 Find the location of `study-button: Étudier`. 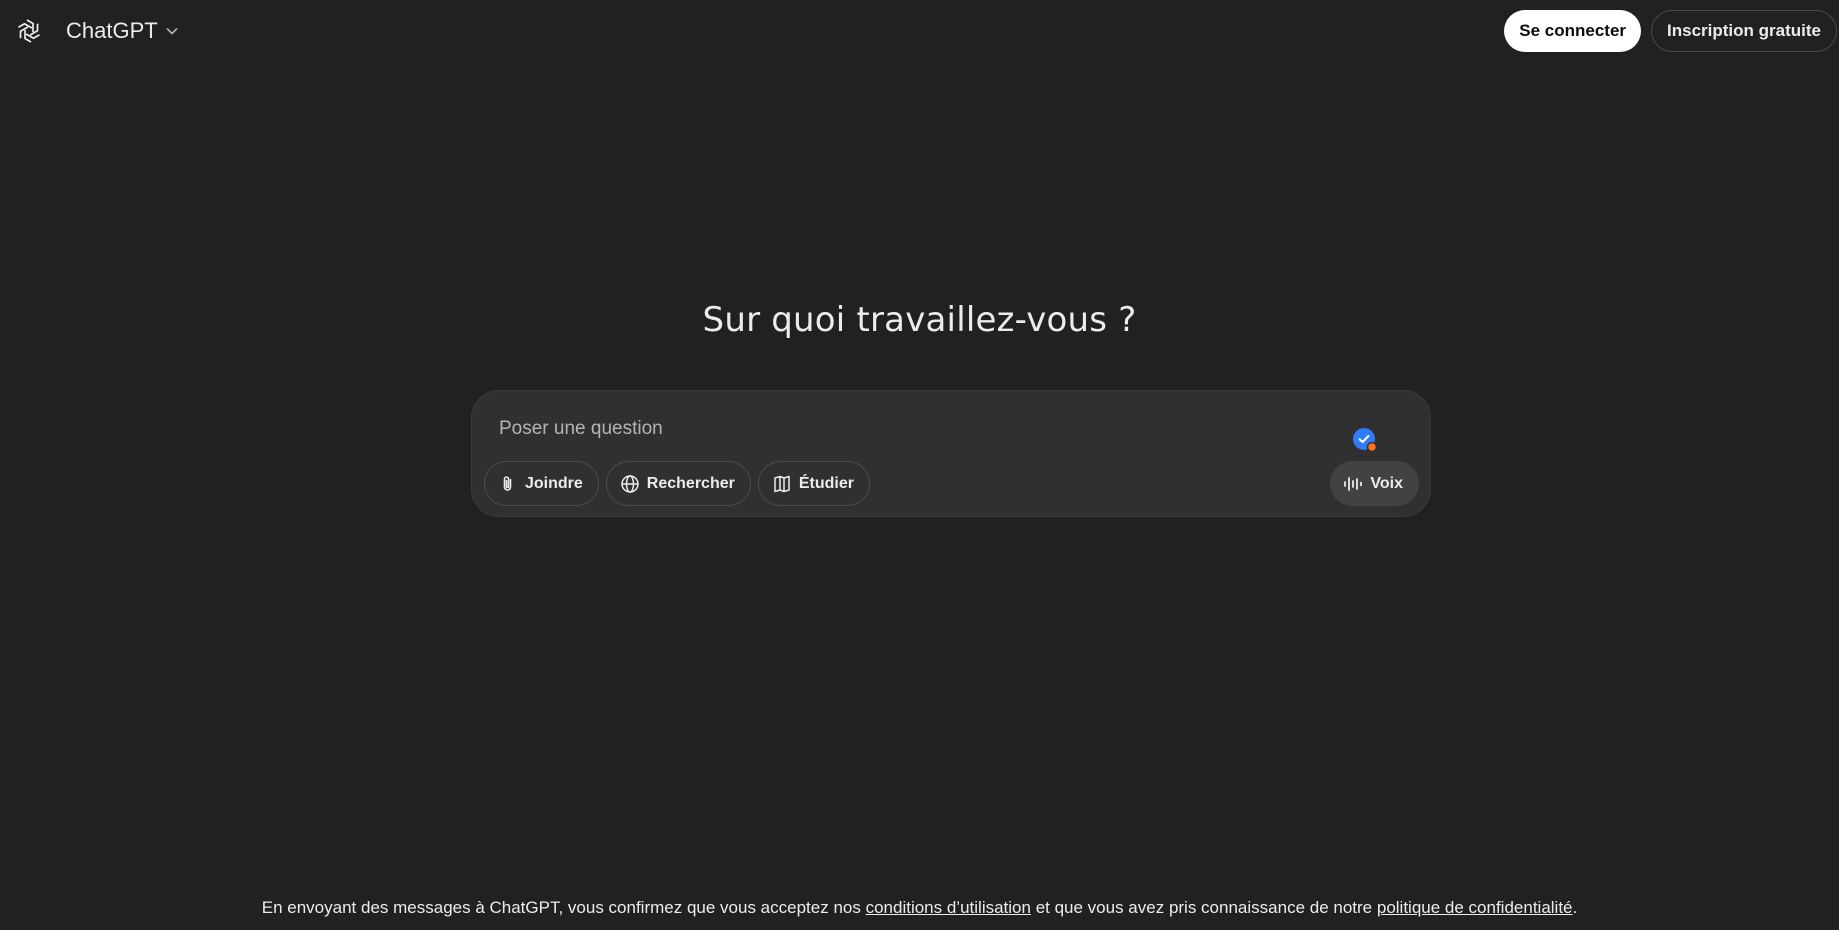

study-button: Étudier is located at coordinates (813, 483).